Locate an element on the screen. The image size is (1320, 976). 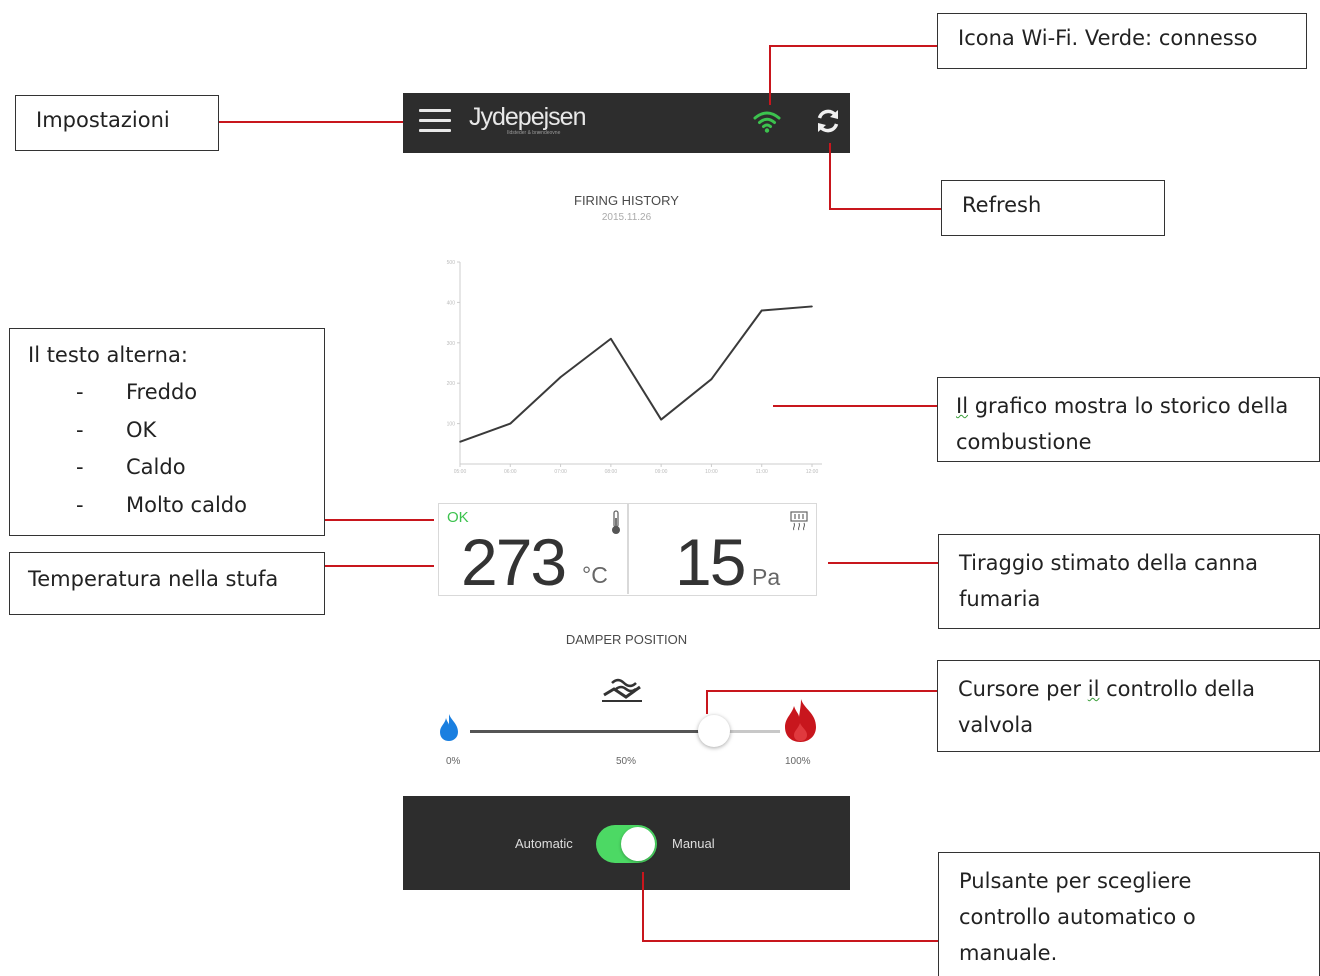
annotation-chart-line1: Il grafico mostra lo storico della is located at coordinates (1122, 406).